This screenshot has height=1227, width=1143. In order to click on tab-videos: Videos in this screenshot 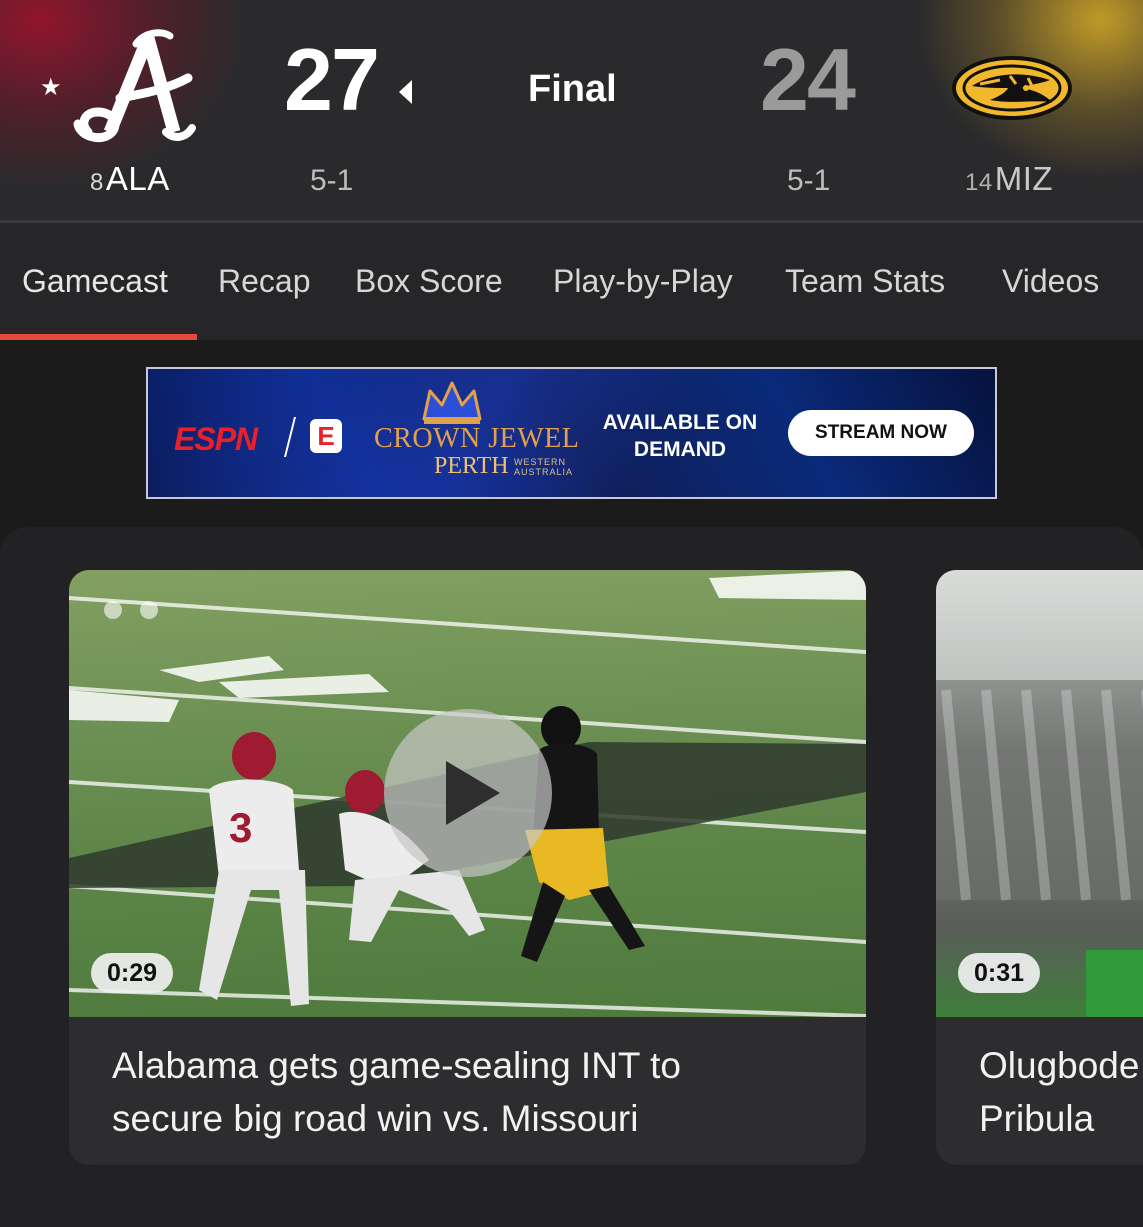, I will do `click(1050, 281)`.